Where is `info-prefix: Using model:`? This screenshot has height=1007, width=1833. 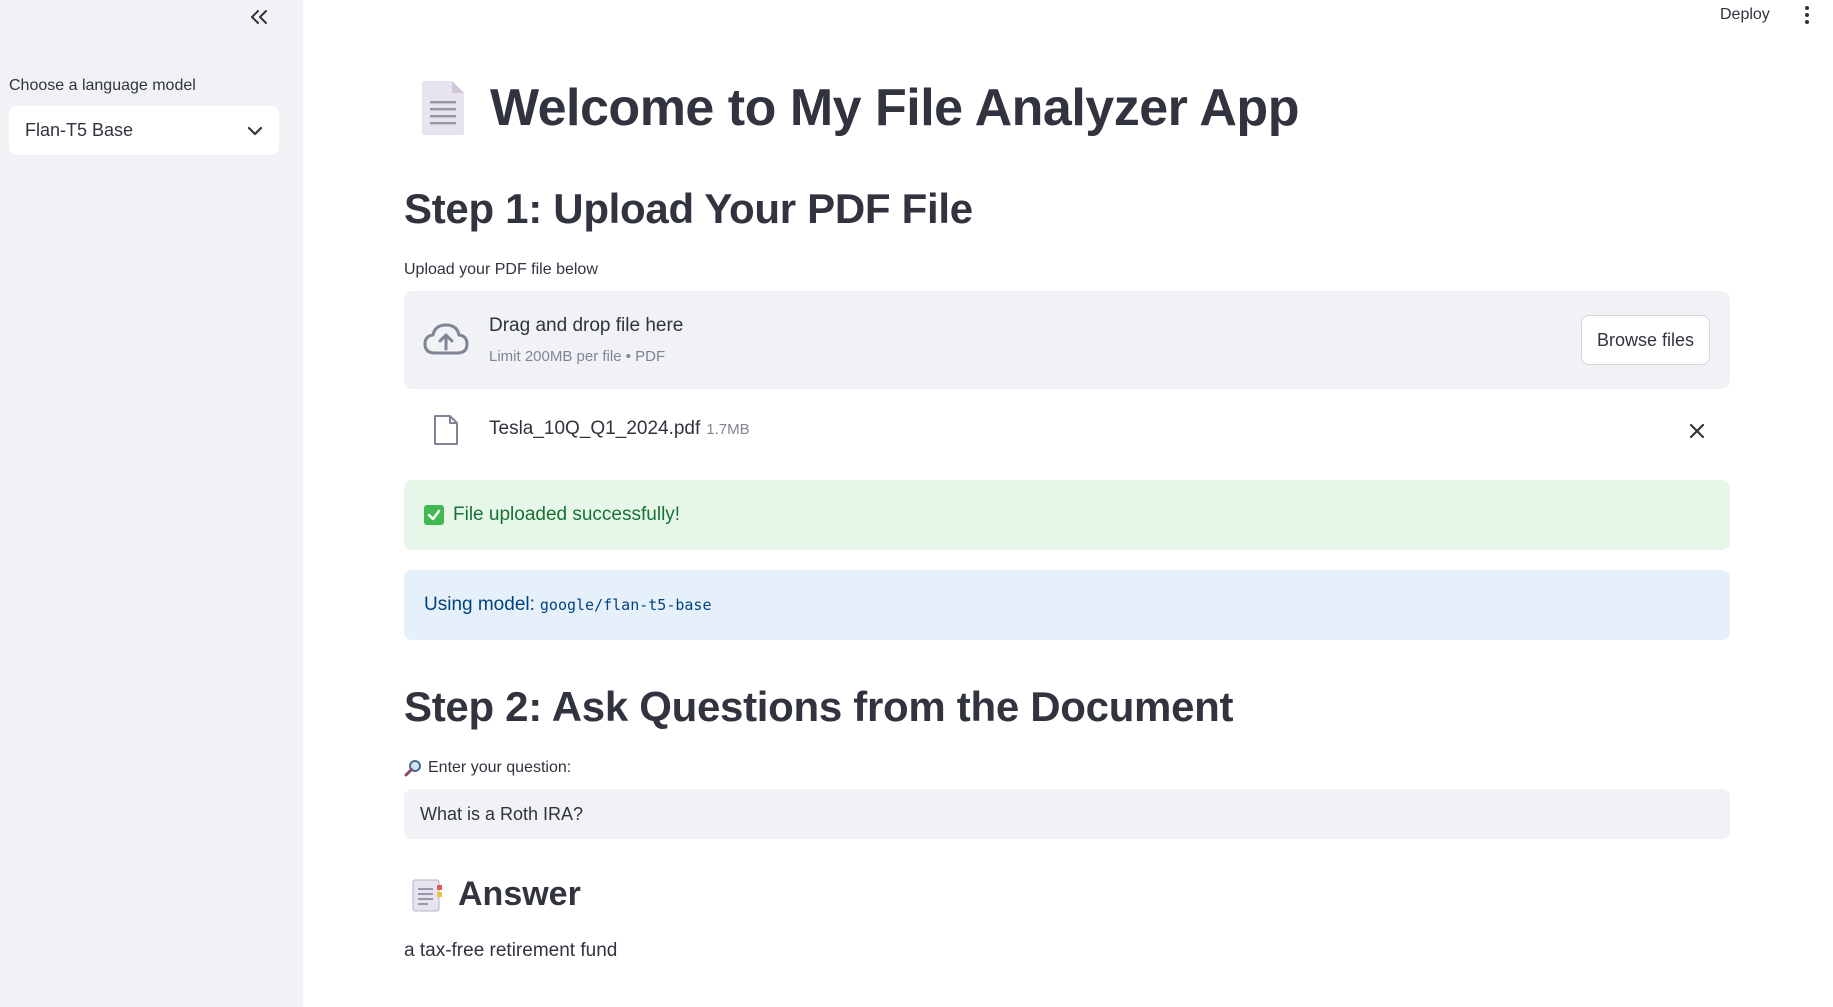 info-prefix: Using model: is located at coordinates (479, 604).